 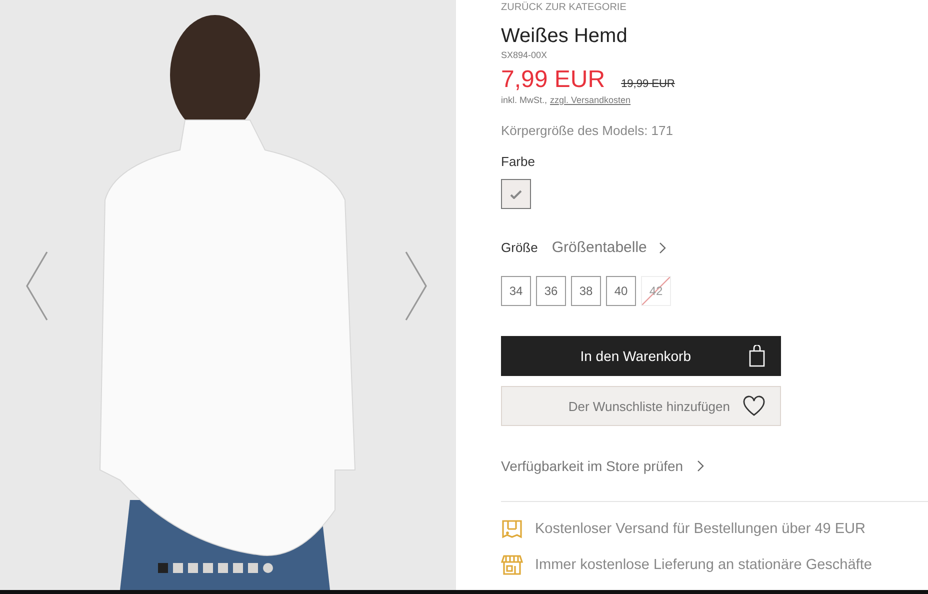 What do you see at coordinates (621, 291) in the screenshot?
I see `size-option: 40` at bounding box center [621, 291].